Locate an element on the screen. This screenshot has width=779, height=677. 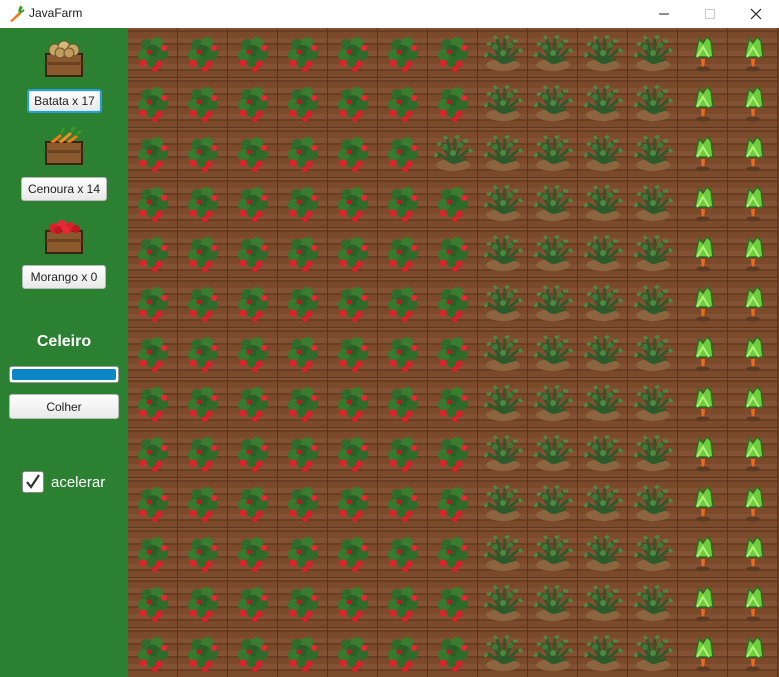
title-bar: JavaFarm is located at coordinates (389, 14).